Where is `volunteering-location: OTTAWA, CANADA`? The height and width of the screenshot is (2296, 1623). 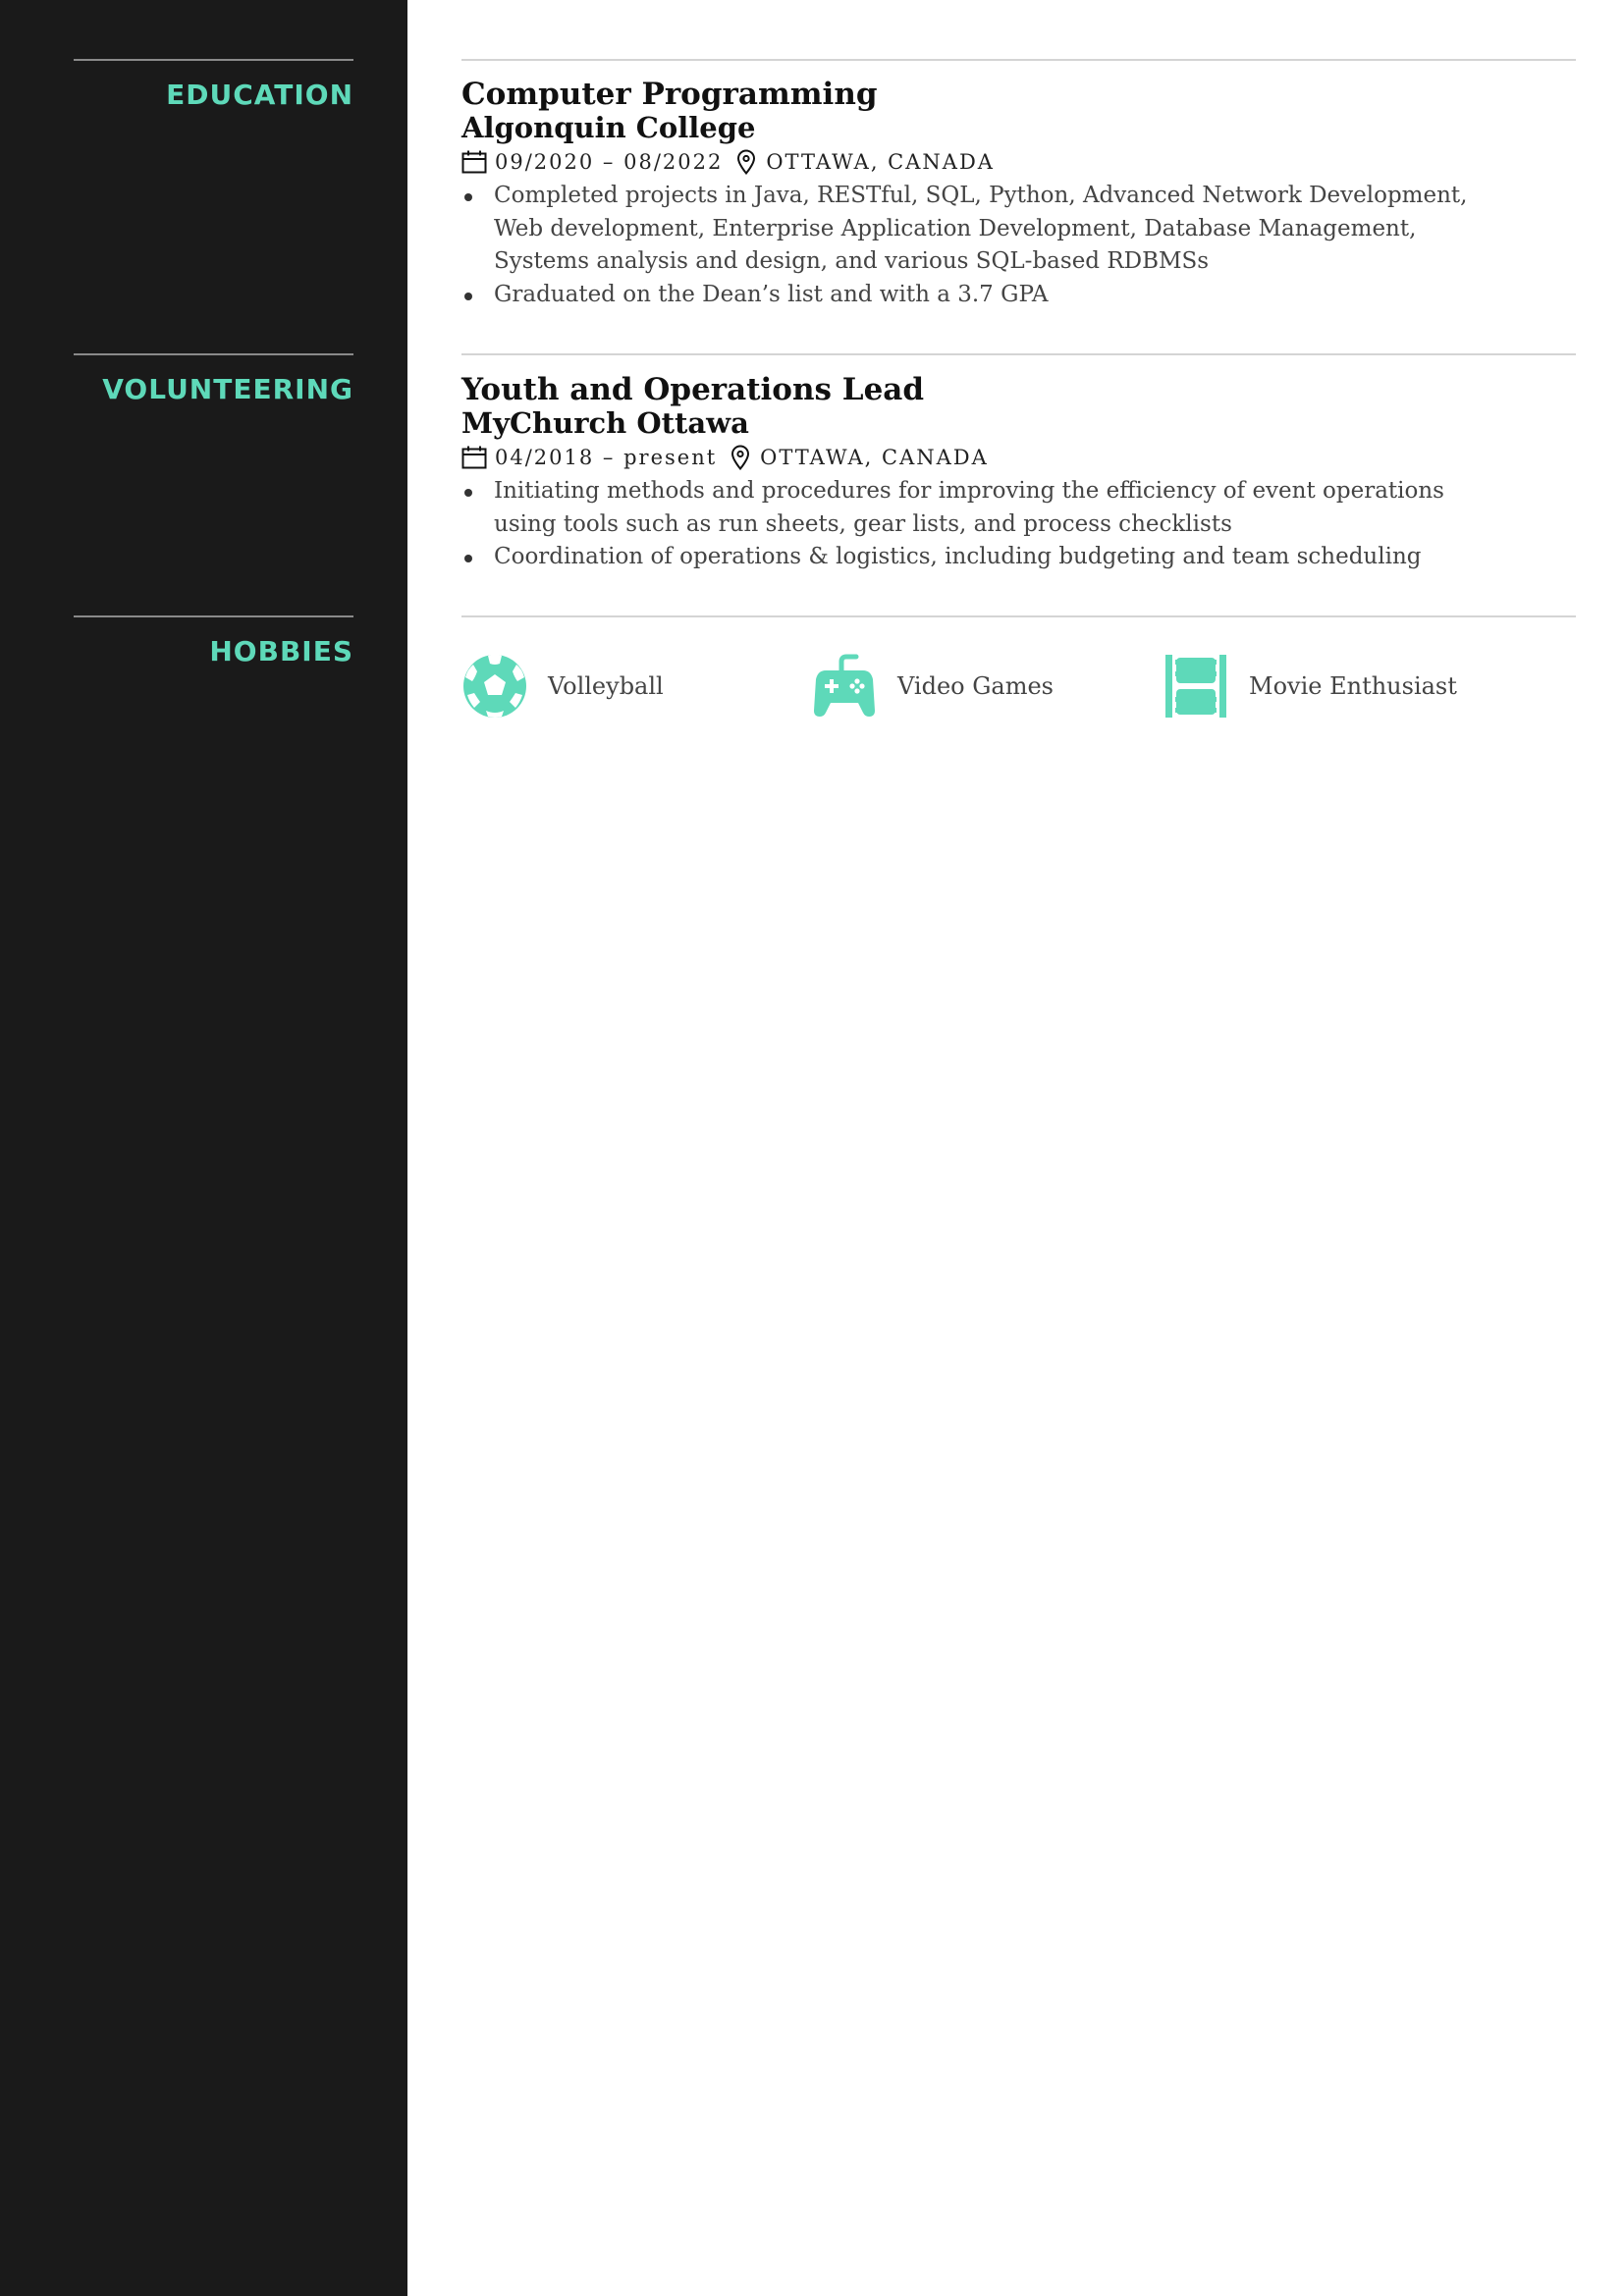
volunteering-location: OTTAWA, CANADA is located at coordinates (874, 457).